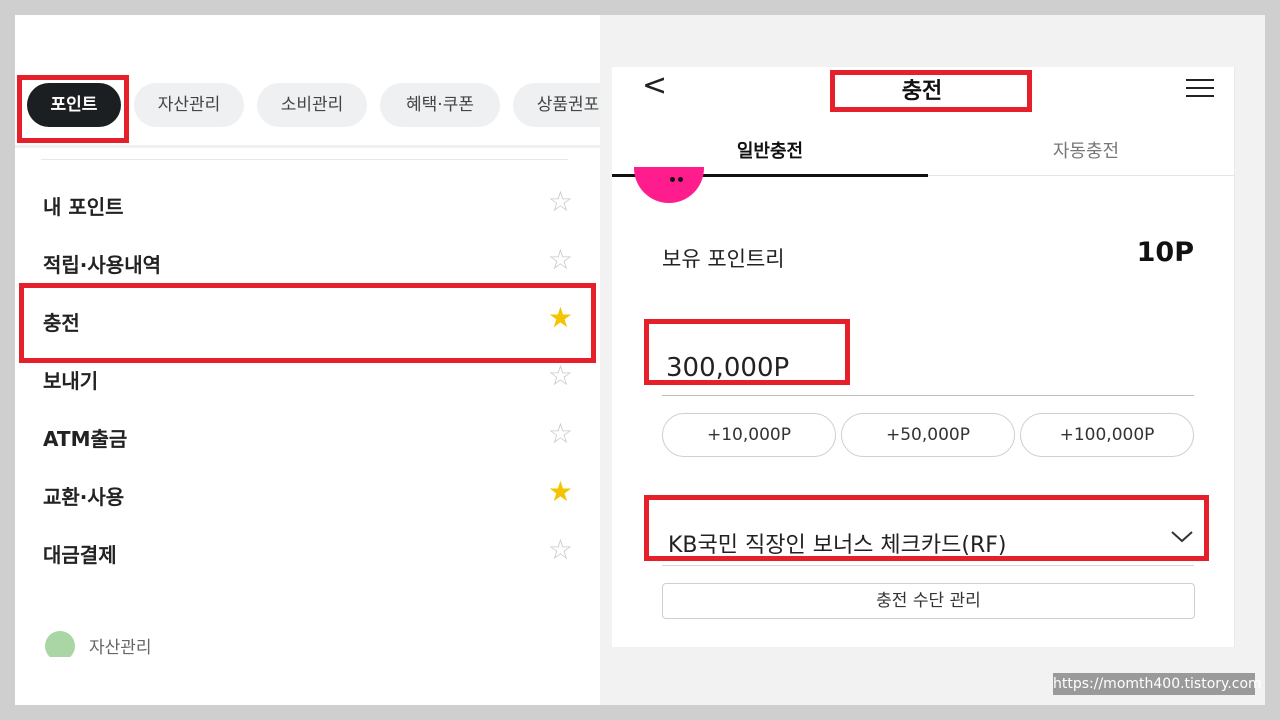  Describe the element at coordinates (308, 551) in the screenshot. I see `menu-item-payment: 대금결제 ☆` at that location.